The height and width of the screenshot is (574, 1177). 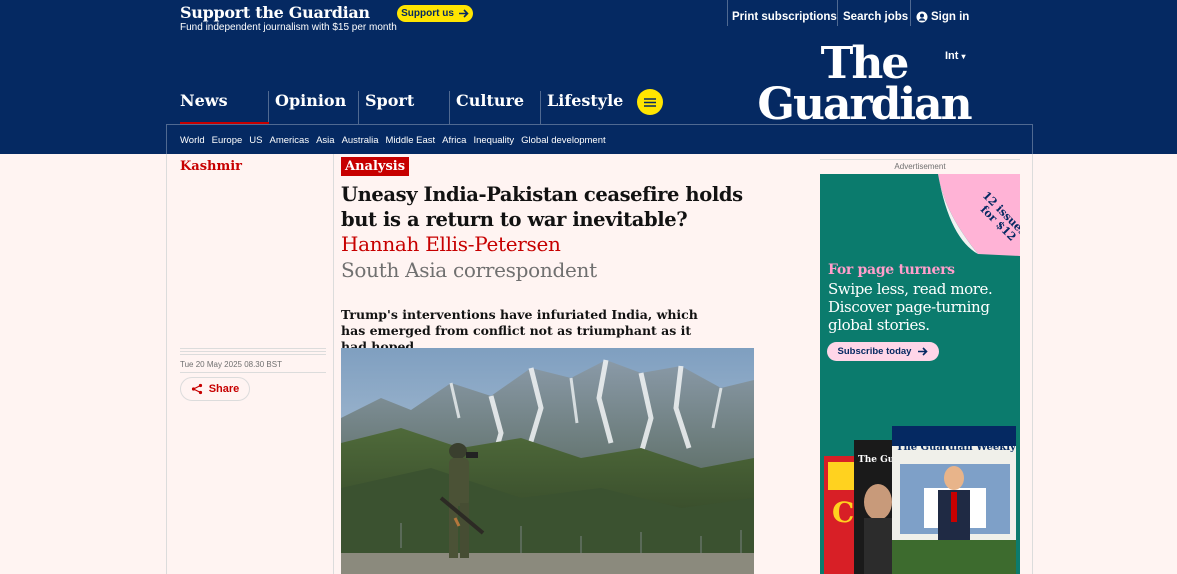 I want to click on hamburger-icon, so click(x=650, y=102).